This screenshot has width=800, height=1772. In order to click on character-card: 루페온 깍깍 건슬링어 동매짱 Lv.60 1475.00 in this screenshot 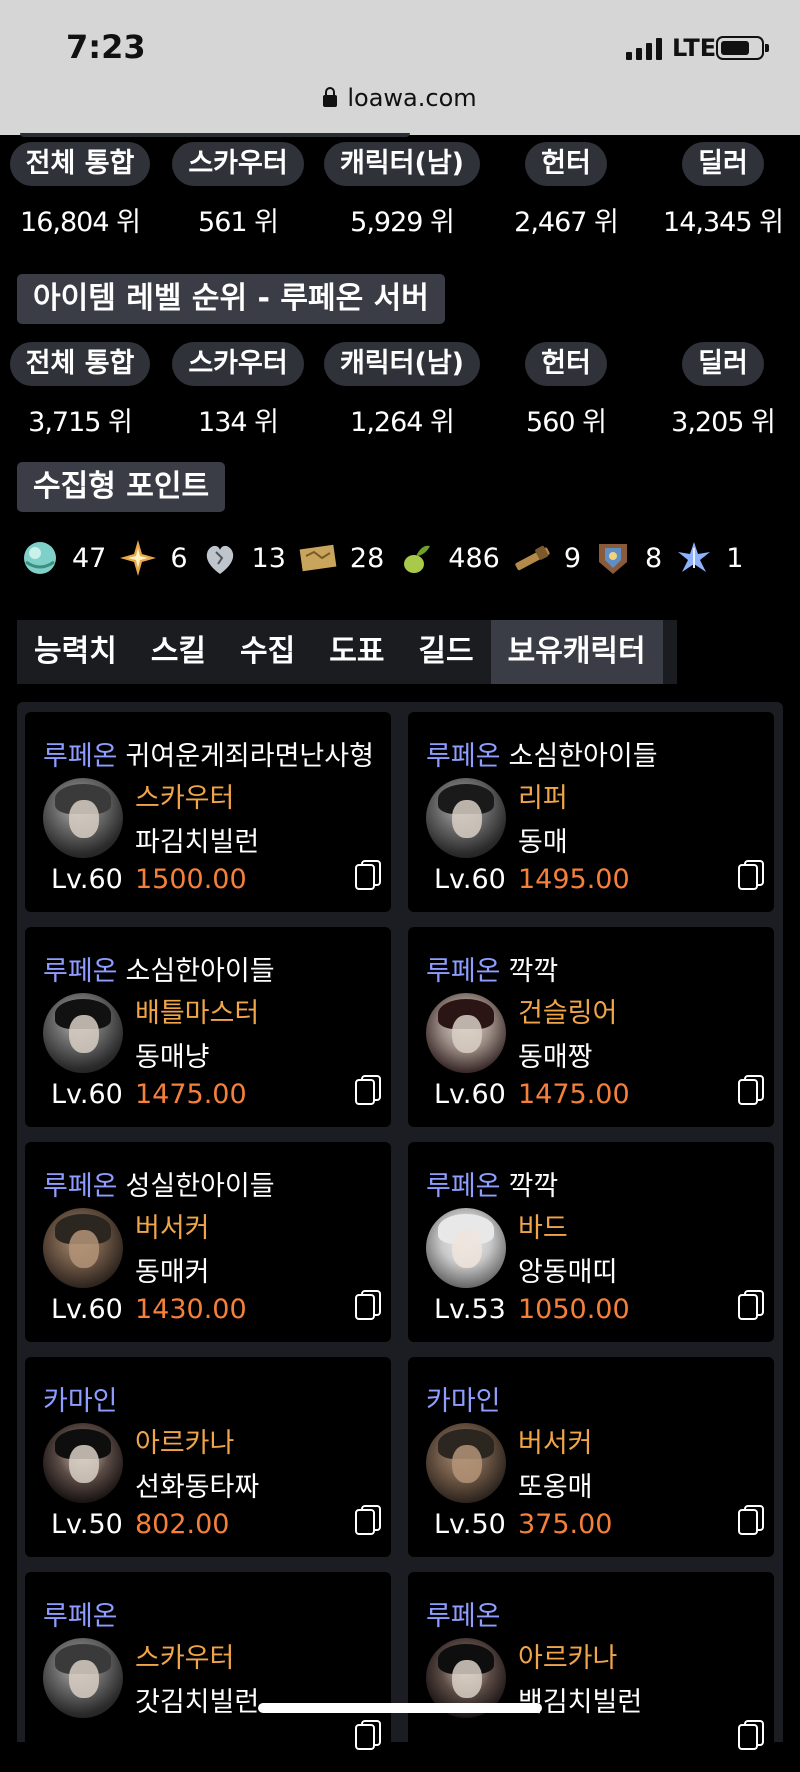, I will do `click(591, 1027)`.